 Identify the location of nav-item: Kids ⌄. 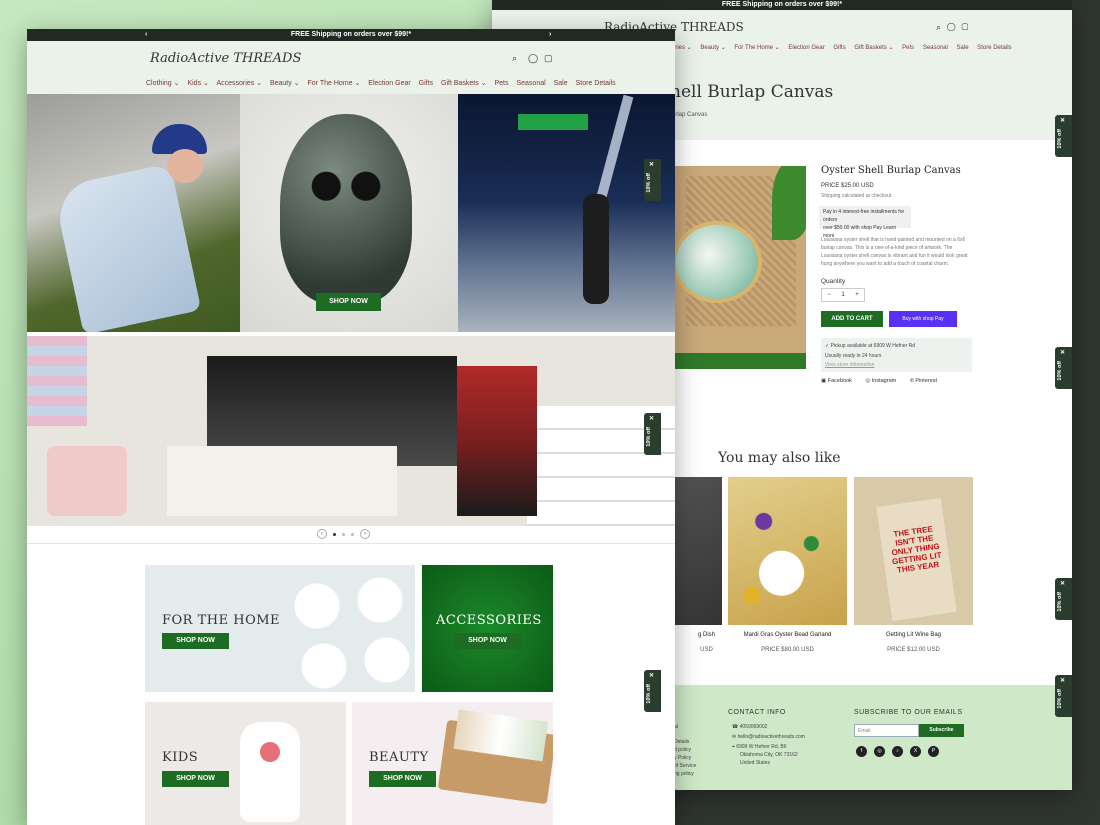
(197, 83).